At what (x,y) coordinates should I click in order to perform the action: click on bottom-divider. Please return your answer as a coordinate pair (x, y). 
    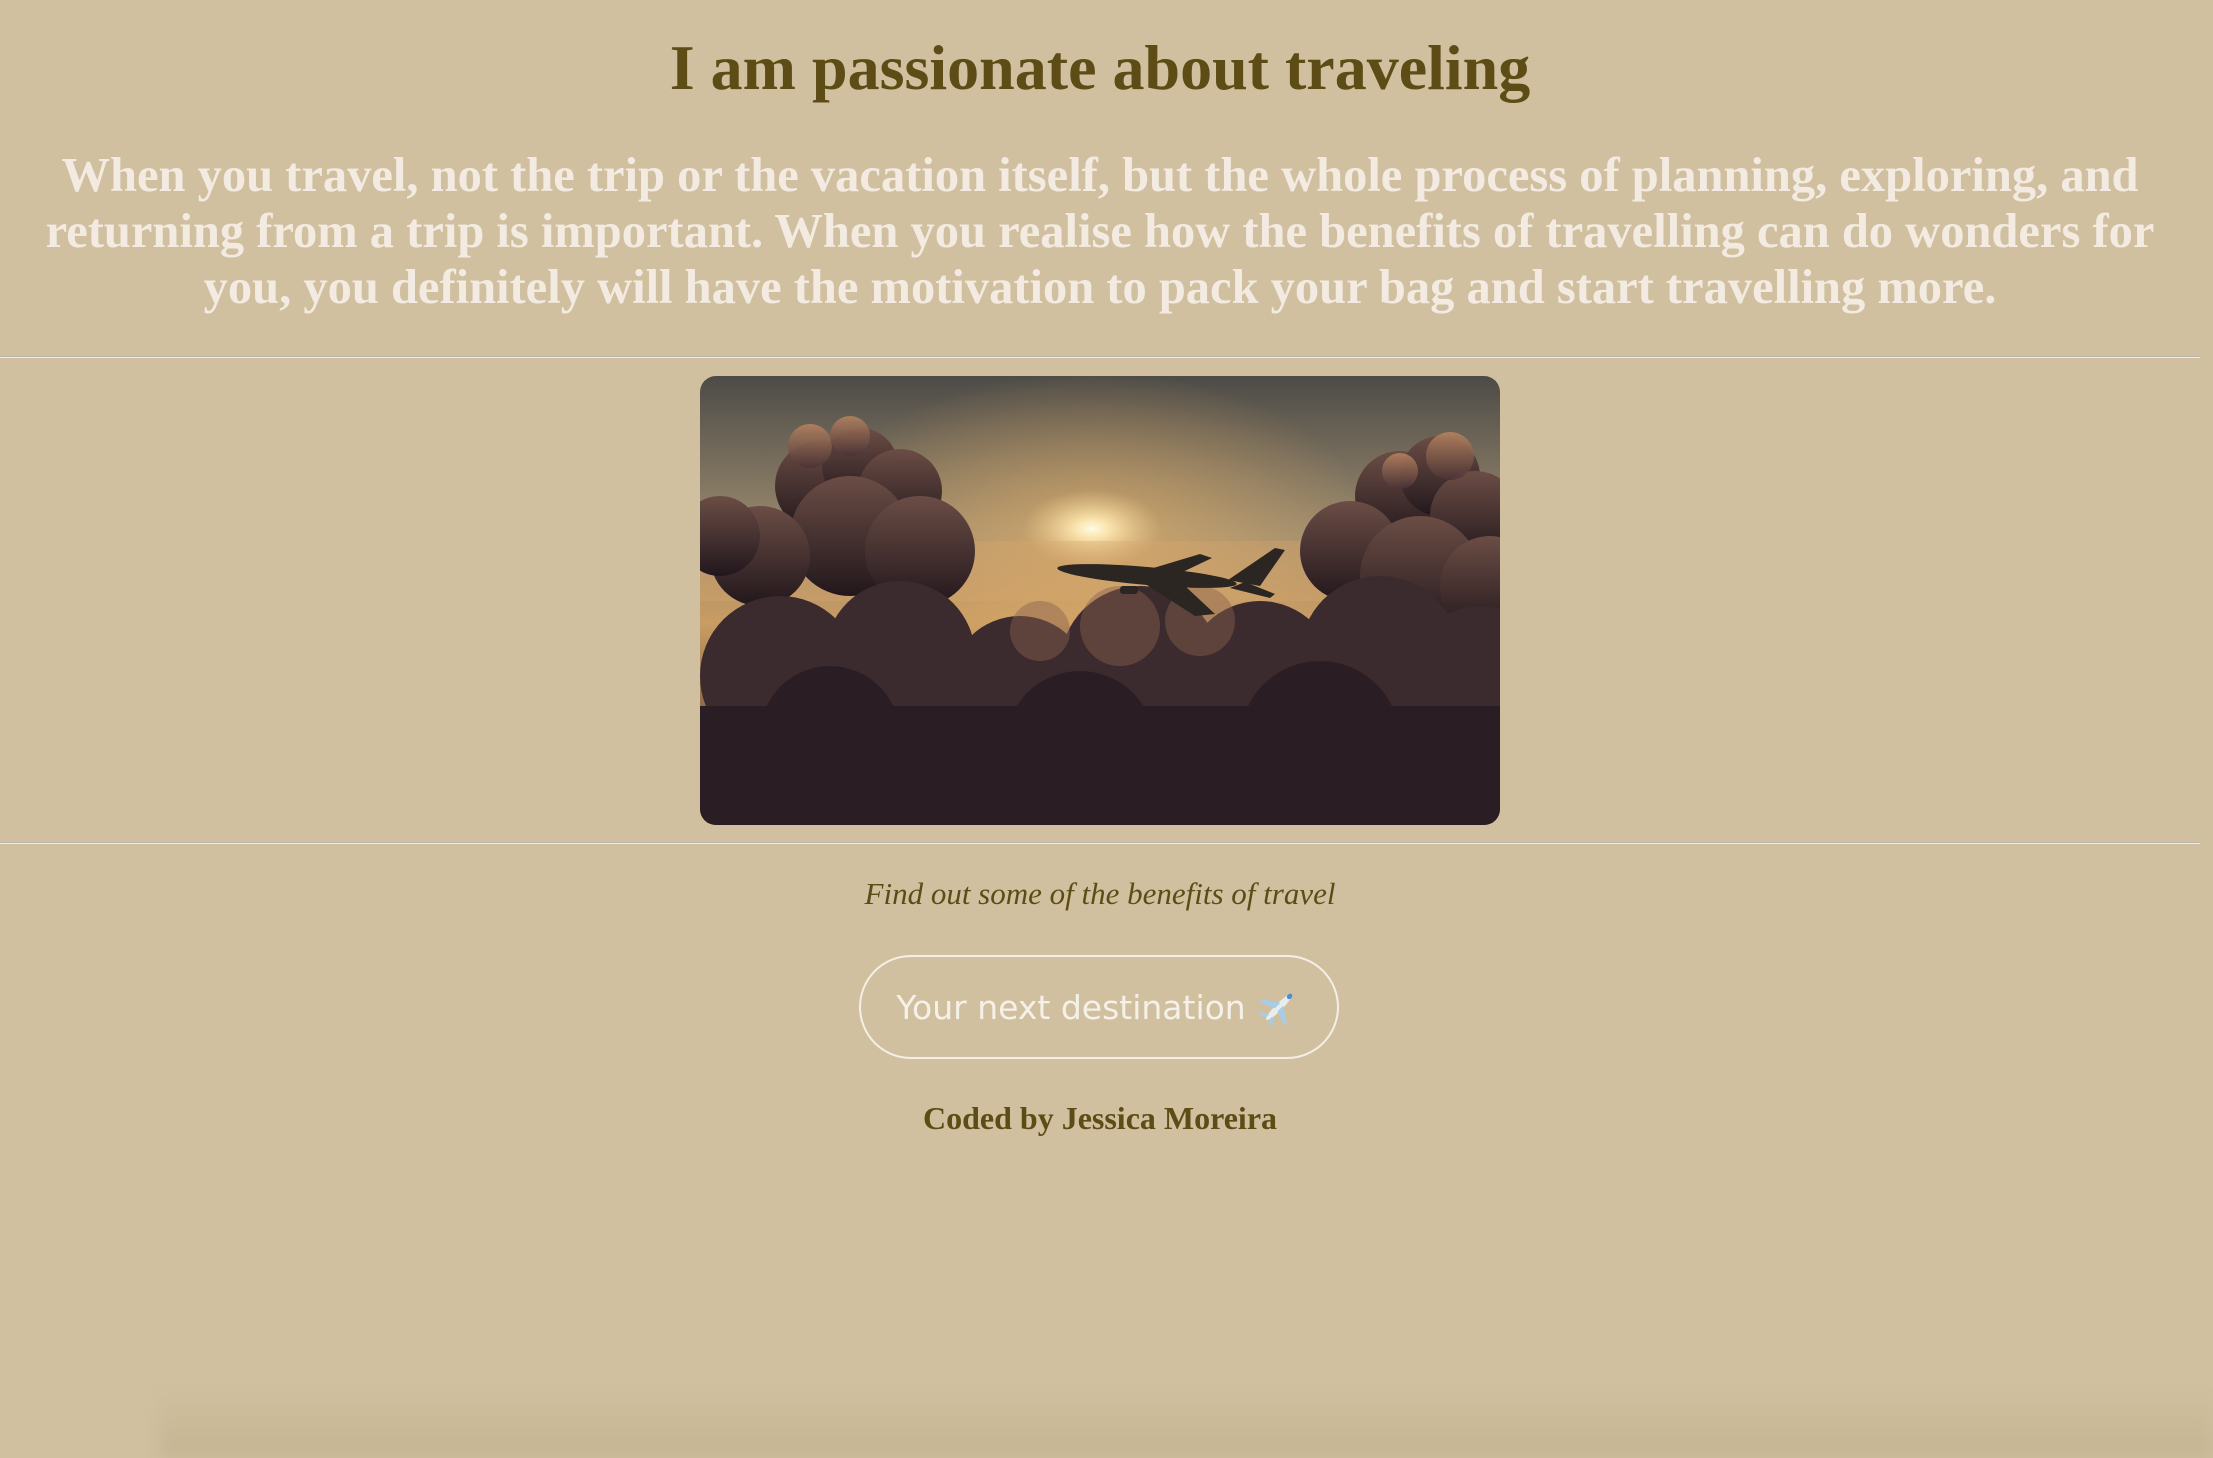
    Looking at the image, I should click on (1100, 843).